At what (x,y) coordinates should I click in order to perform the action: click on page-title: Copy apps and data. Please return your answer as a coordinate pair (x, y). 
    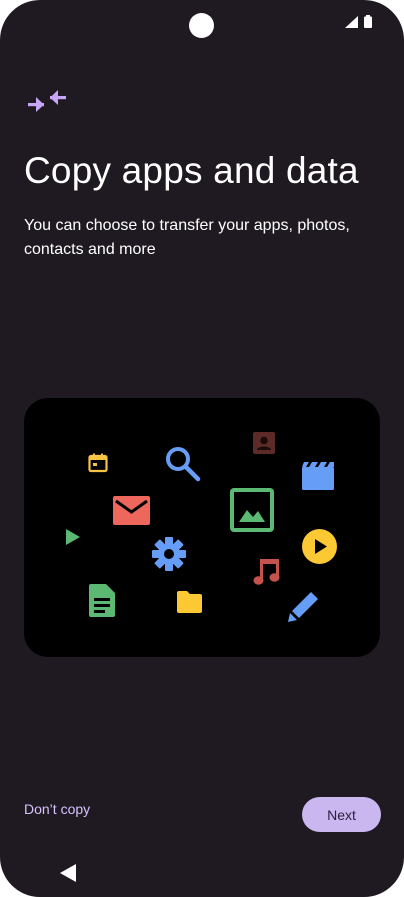
    Looking at the image, I should click on (191, 170).